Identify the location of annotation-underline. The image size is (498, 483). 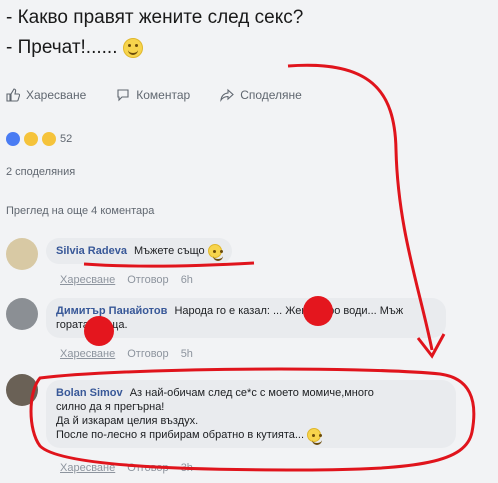
(169, 264).